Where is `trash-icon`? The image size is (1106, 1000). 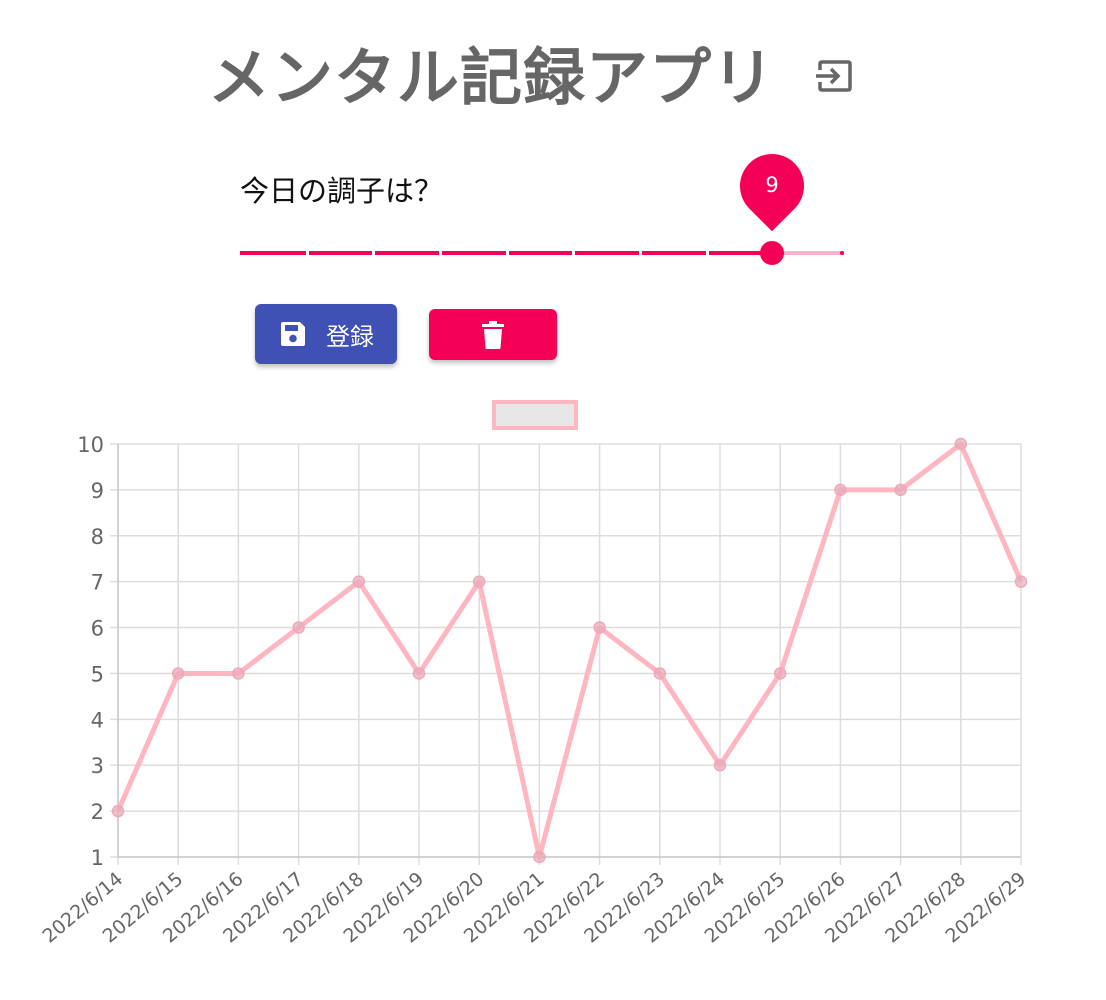
trash-icon is located at coordinates (493, 334).